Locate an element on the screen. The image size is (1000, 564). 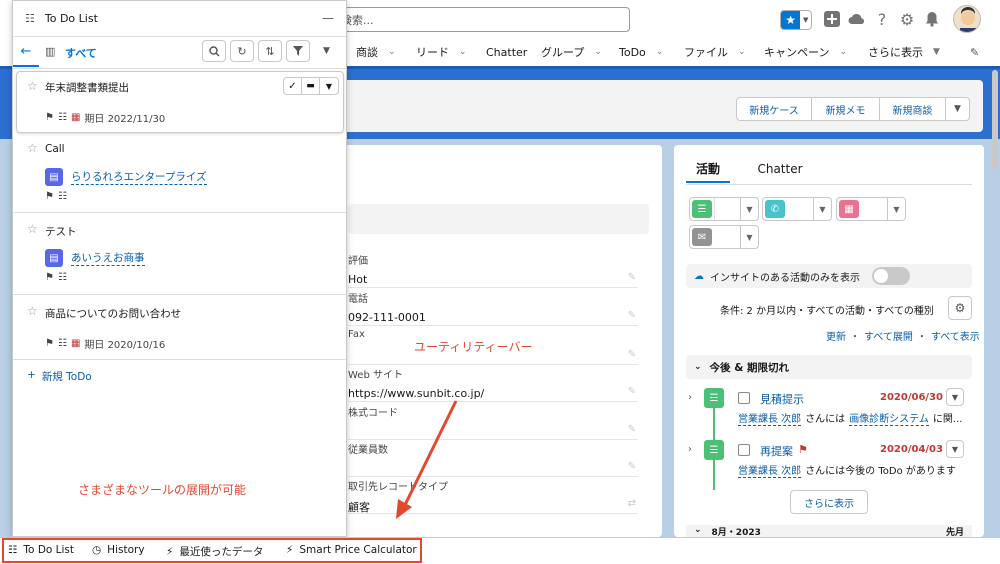
nav-item-more: さらに表示 ▼ is located at coordinates (904, 52).